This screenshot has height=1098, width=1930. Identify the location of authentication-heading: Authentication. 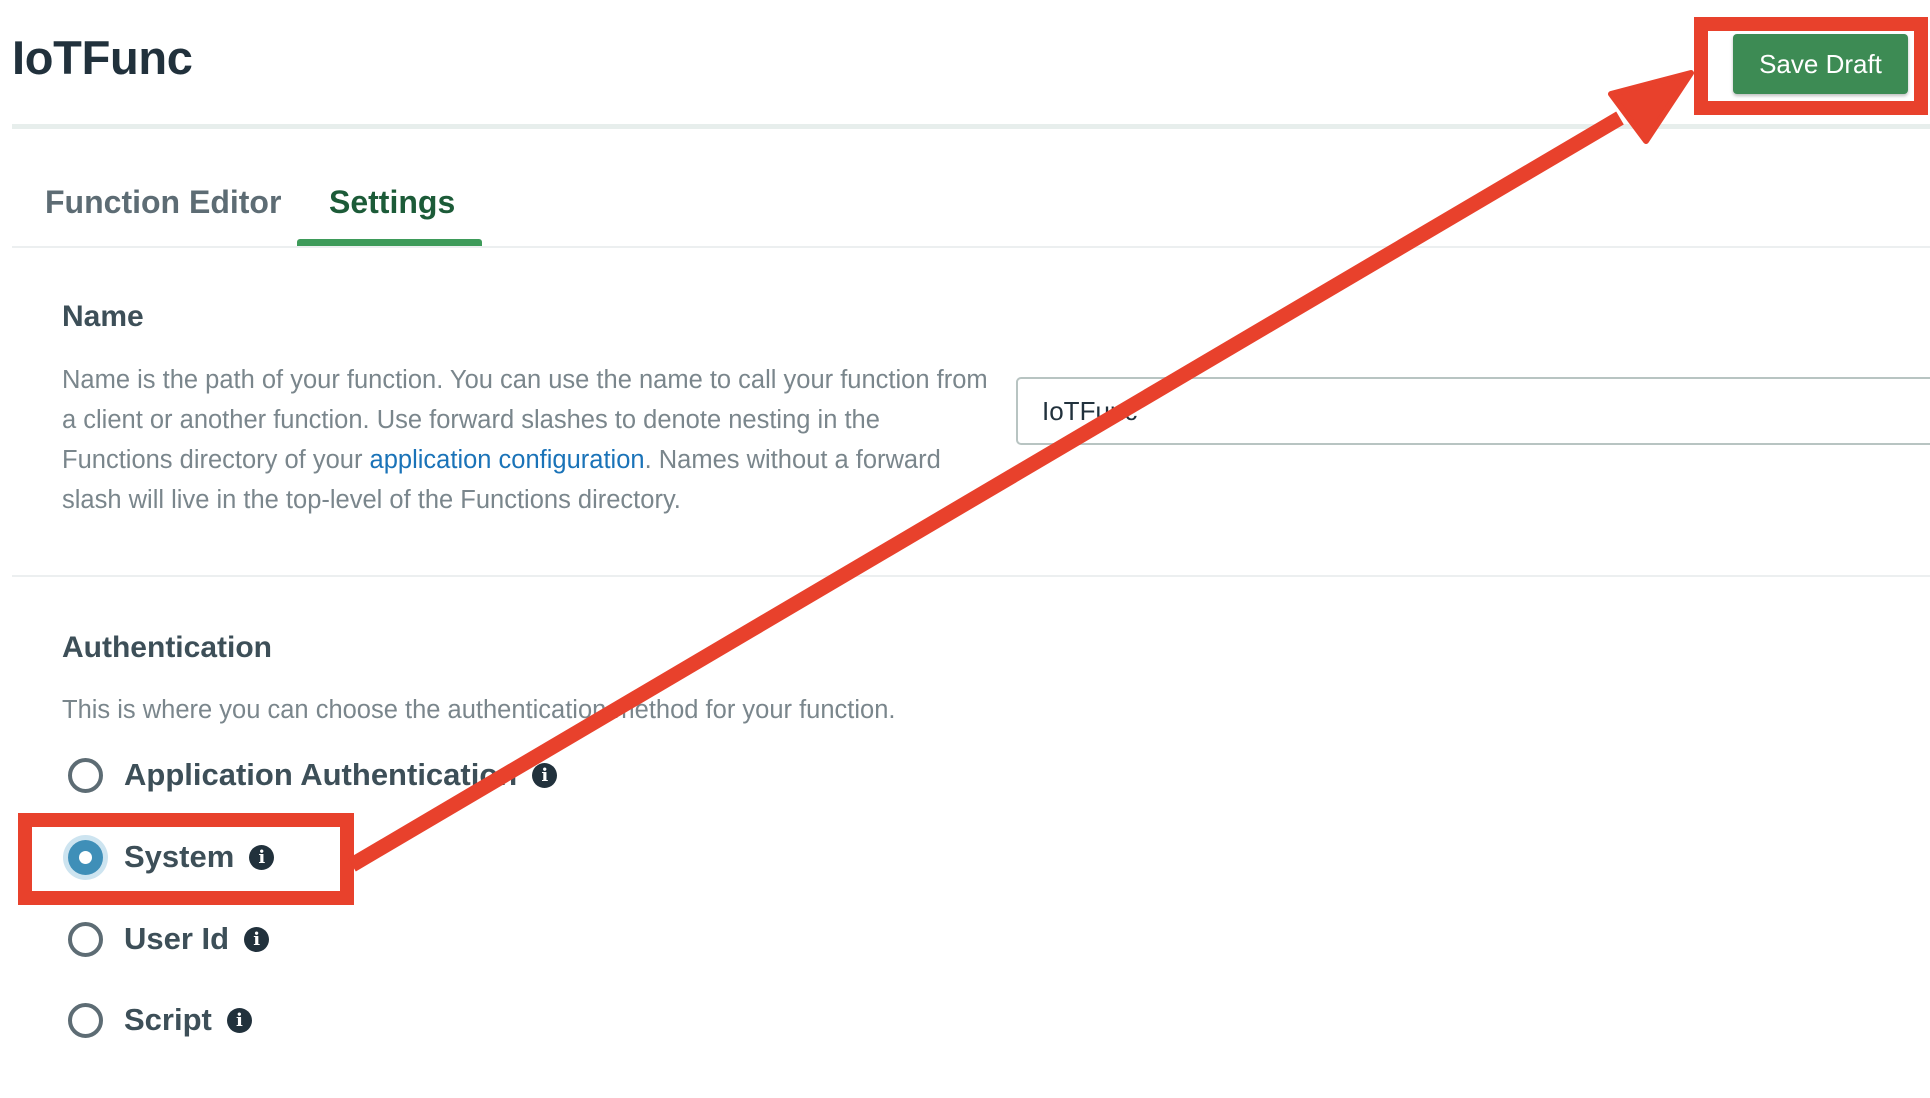
(167, 647).